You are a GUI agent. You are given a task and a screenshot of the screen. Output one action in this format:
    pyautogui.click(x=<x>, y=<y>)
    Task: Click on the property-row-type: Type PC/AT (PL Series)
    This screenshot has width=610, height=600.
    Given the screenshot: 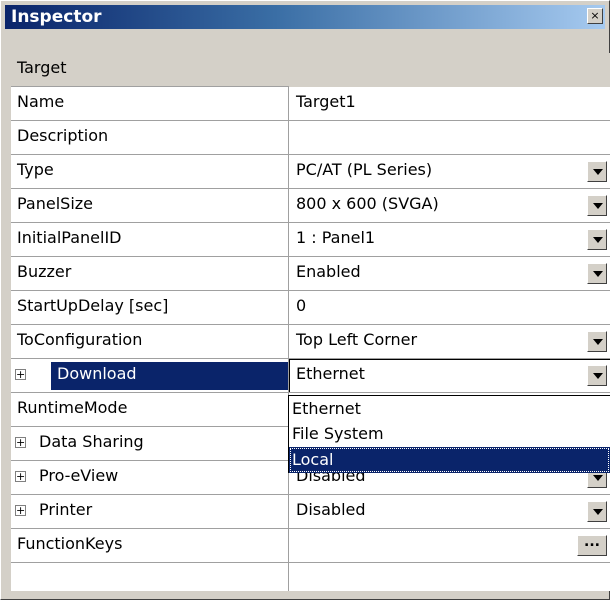 What is the action you would take?
    pyautogui.click(x=310, y=172)
    